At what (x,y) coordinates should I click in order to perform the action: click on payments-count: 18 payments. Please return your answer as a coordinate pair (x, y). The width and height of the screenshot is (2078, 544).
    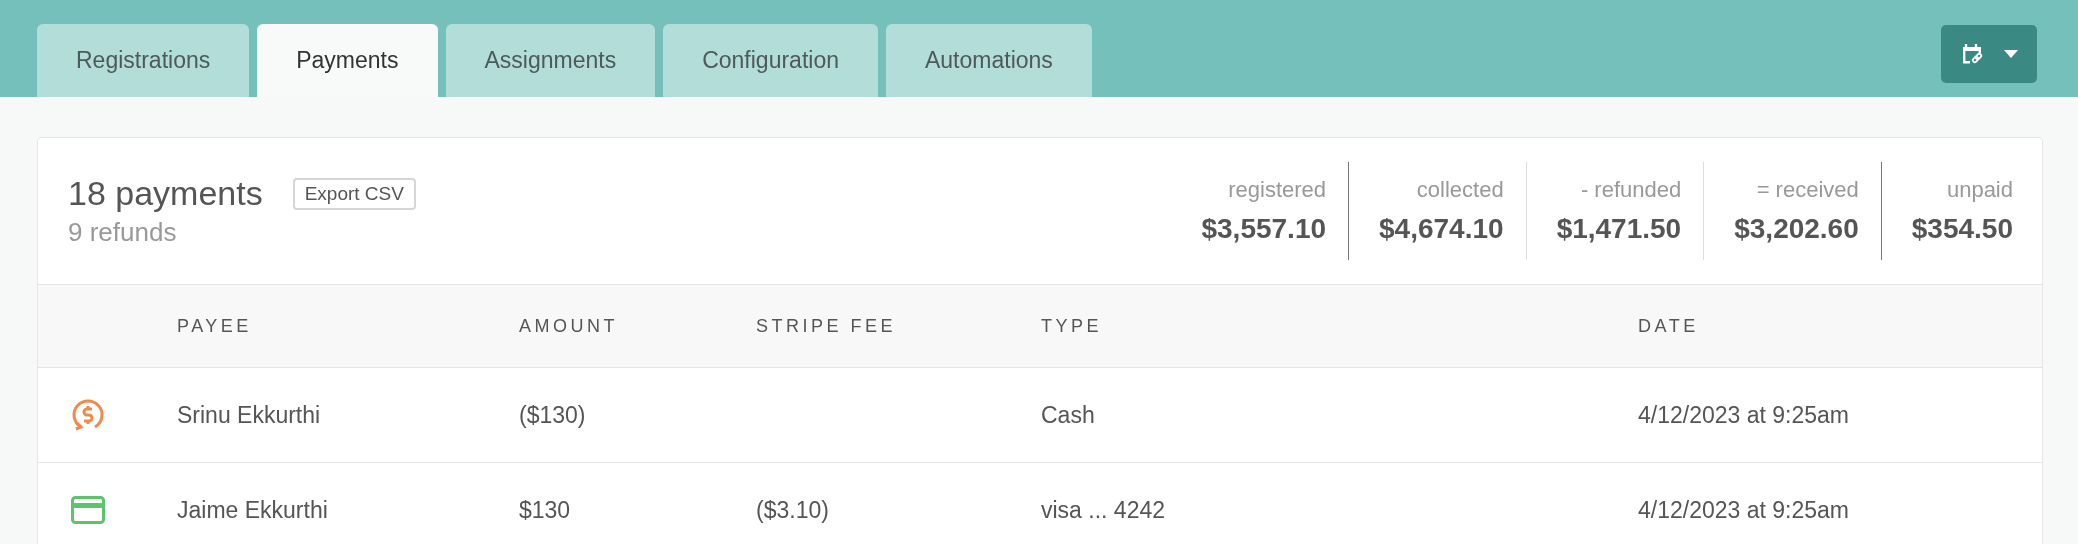
    Looking at the image, I should click on (165, 193).